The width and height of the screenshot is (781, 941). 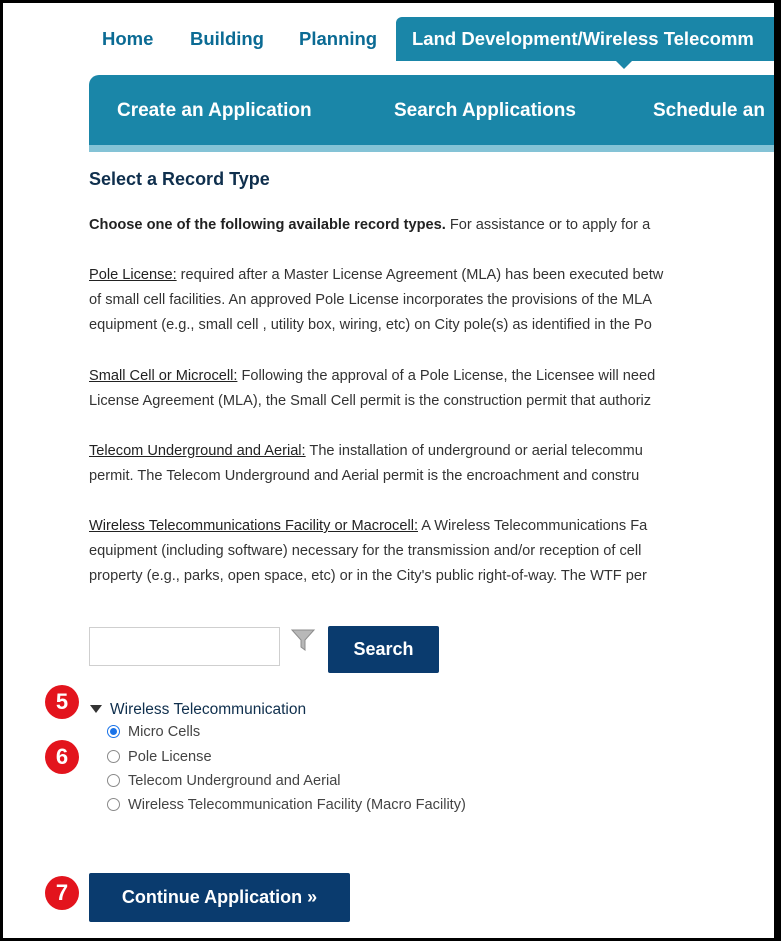 I want to click on nav-schedule-inspection: Schedule an, so click(x=709, y=110).